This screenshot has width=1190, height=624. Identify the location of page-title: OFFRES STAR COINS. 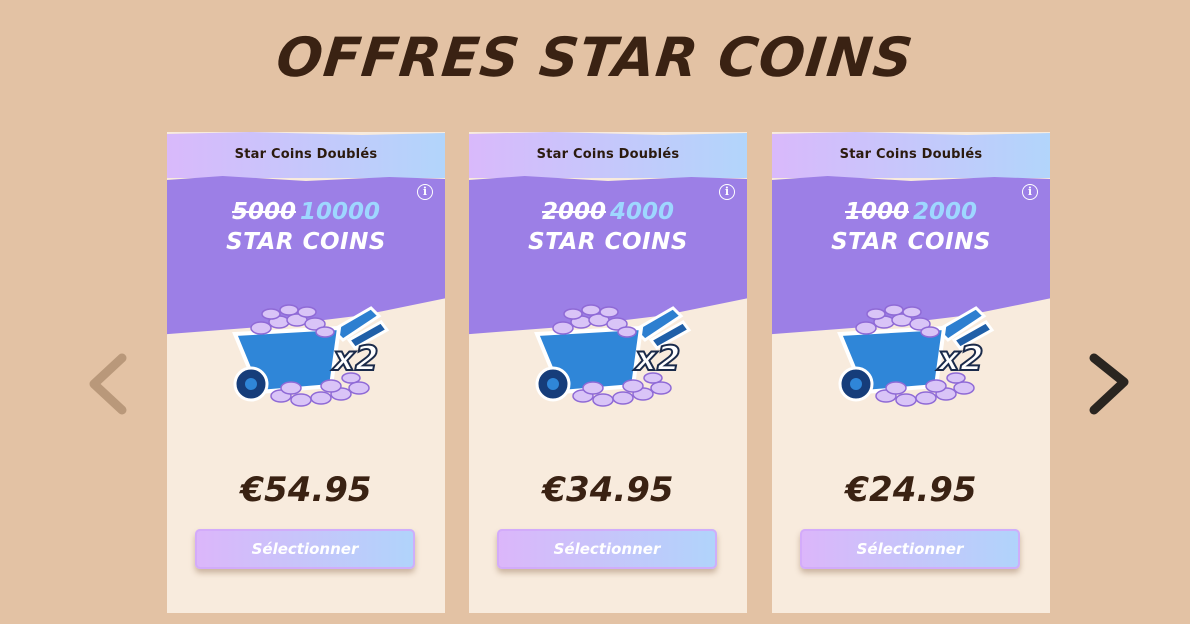
(595, 57).